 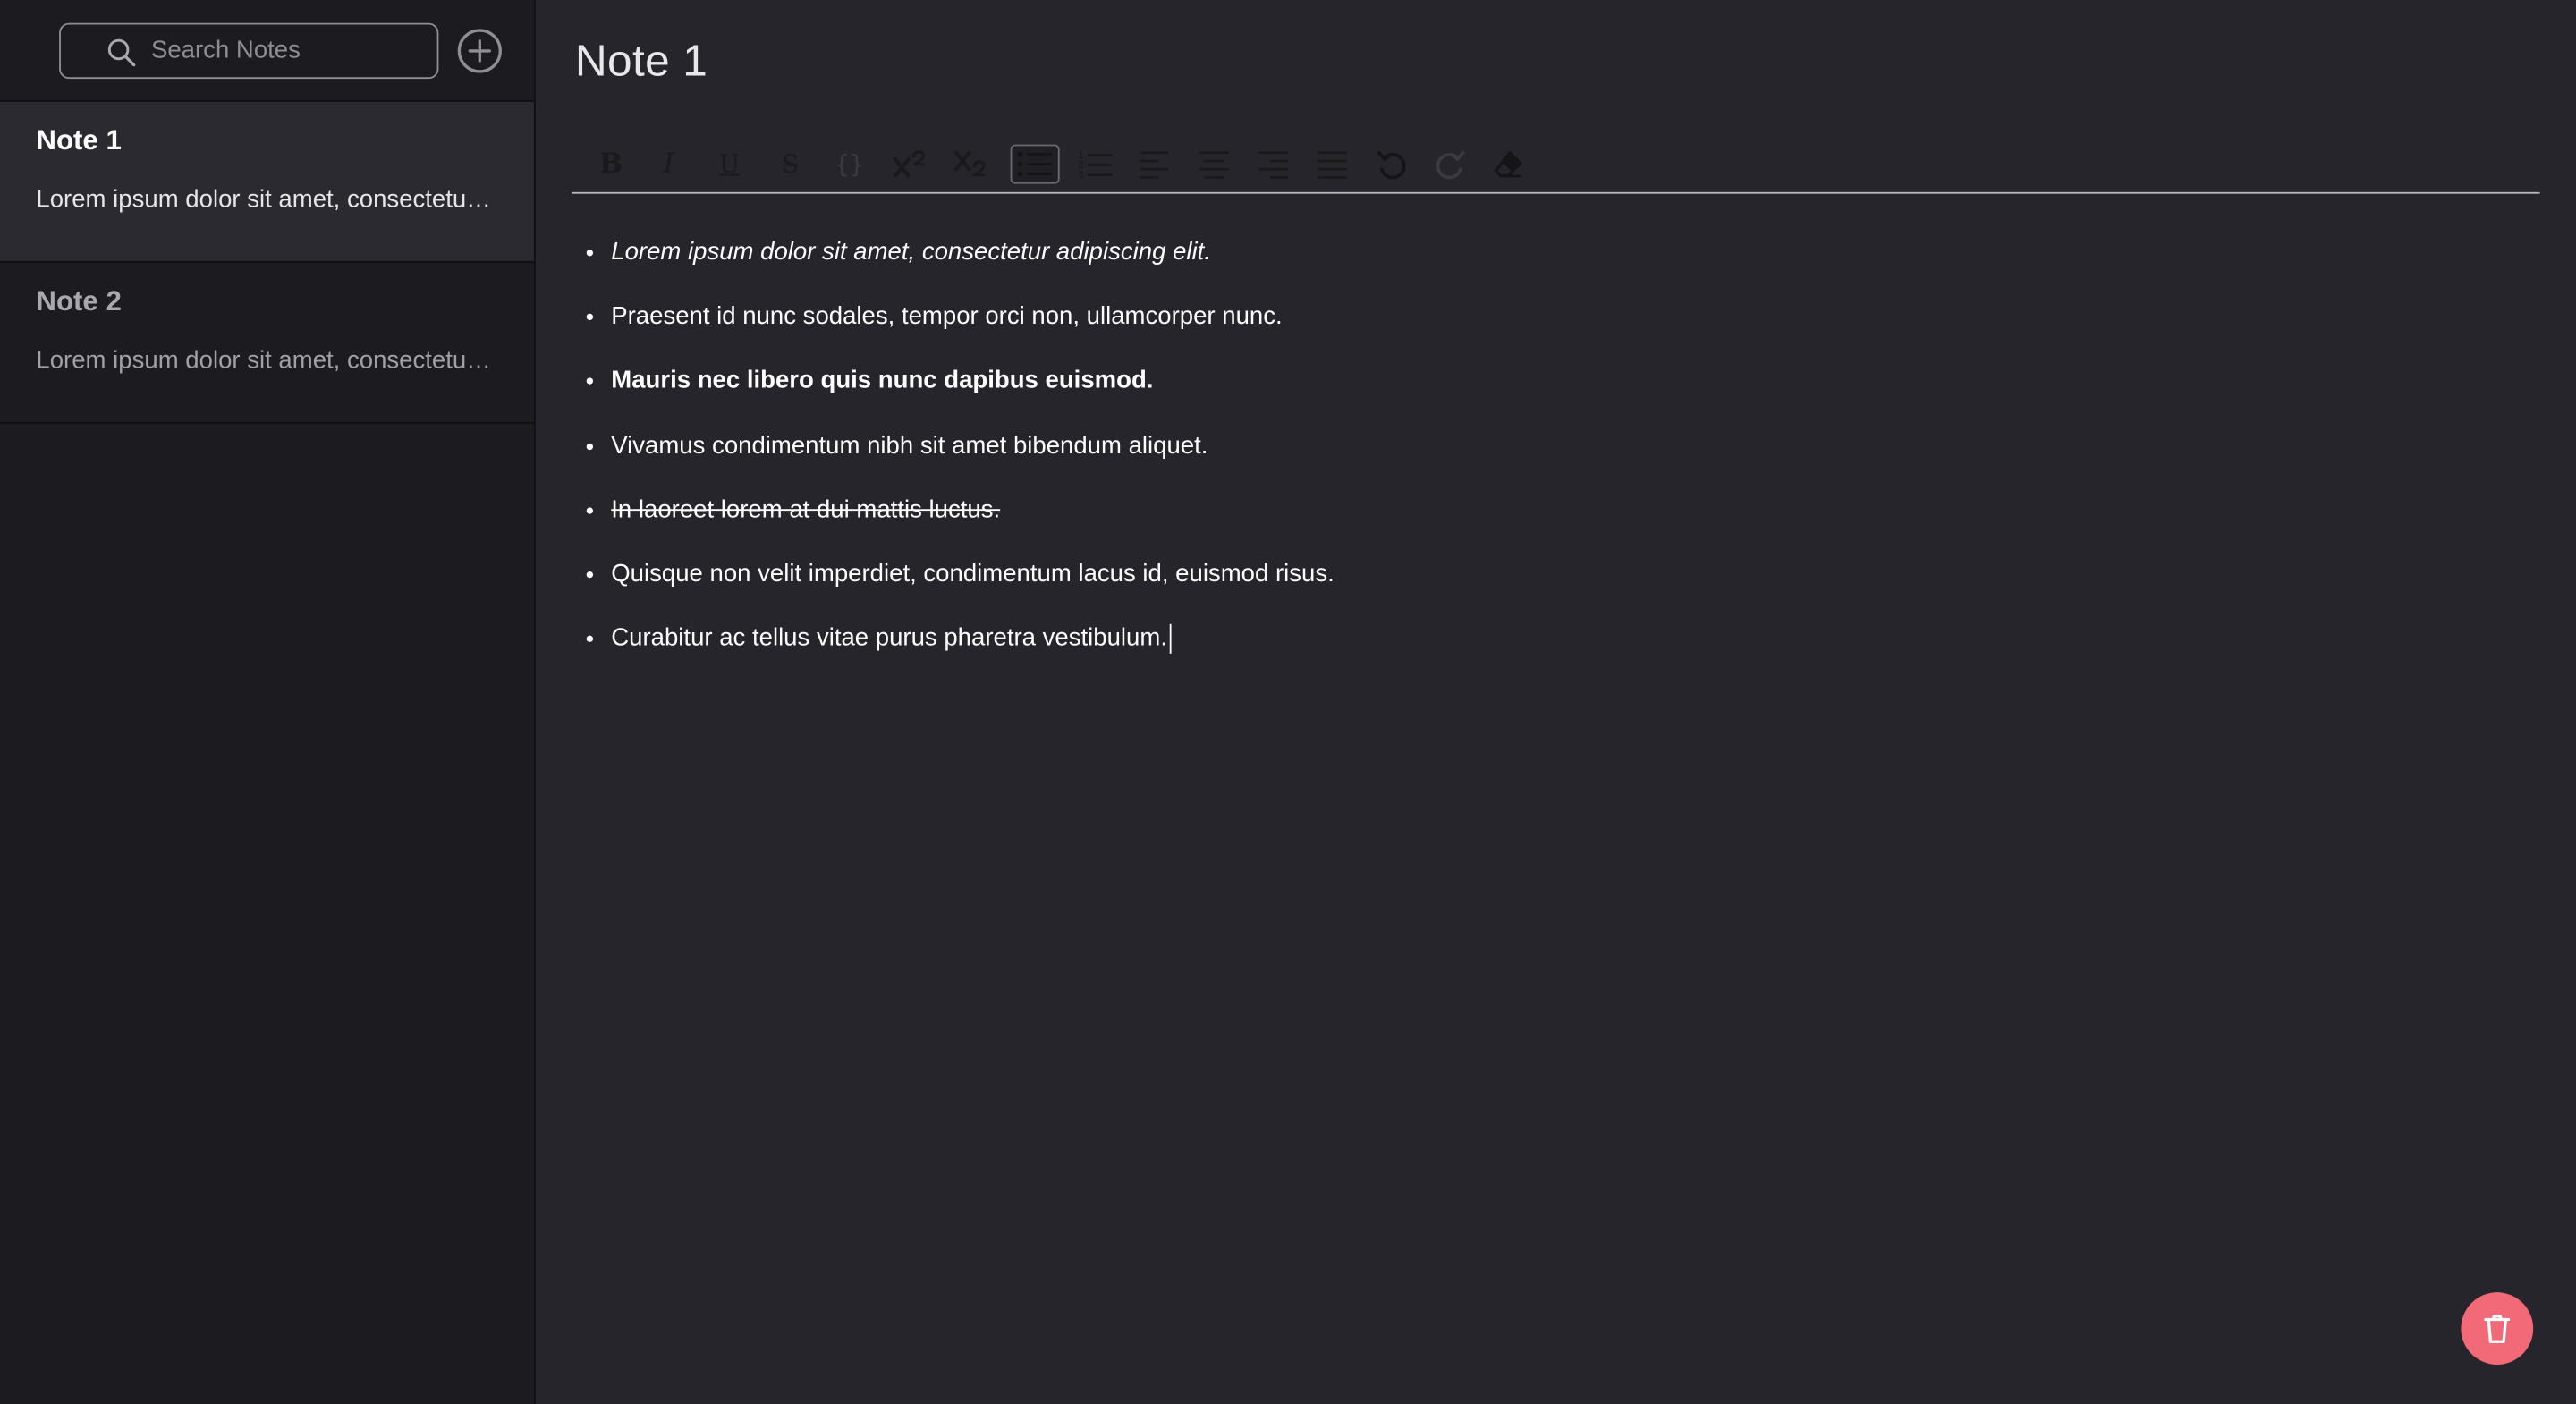 I want to click on superscript-icon, so click(x=909, y=164).